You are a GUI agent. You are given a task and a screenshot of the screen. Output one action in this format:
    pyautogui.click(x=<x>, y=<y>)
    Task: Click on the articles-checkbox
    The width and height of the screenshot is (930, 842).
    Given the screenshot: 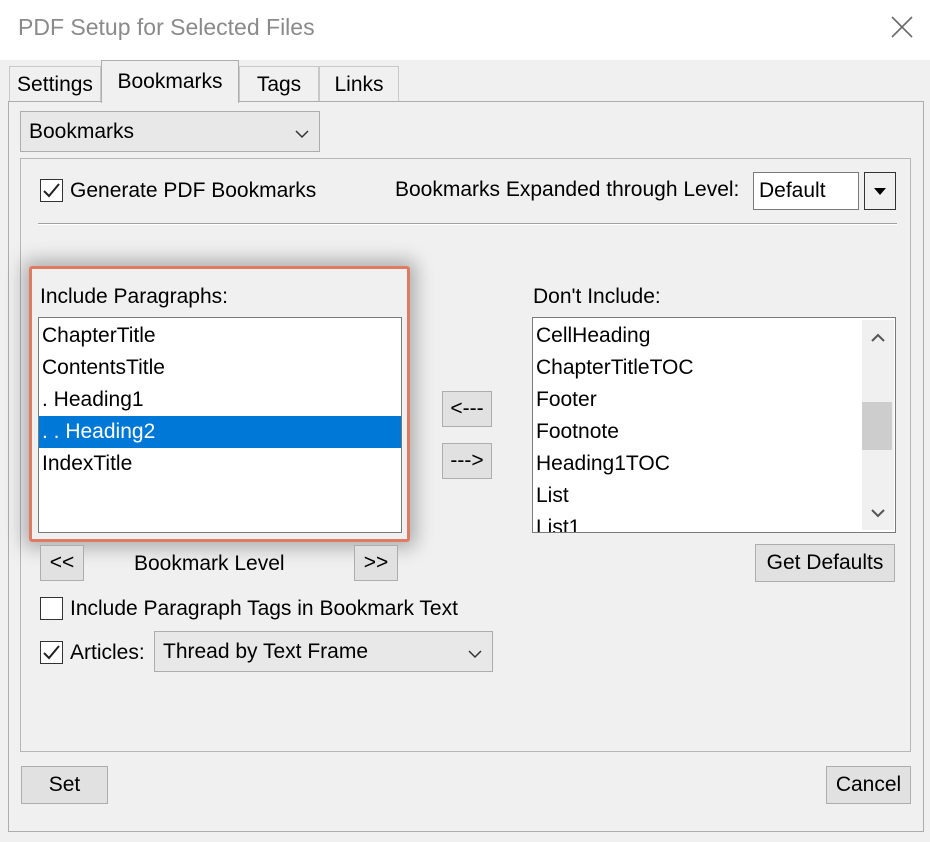 What is the action you would take?
    pyautogui.click(x=51, y=652)
    